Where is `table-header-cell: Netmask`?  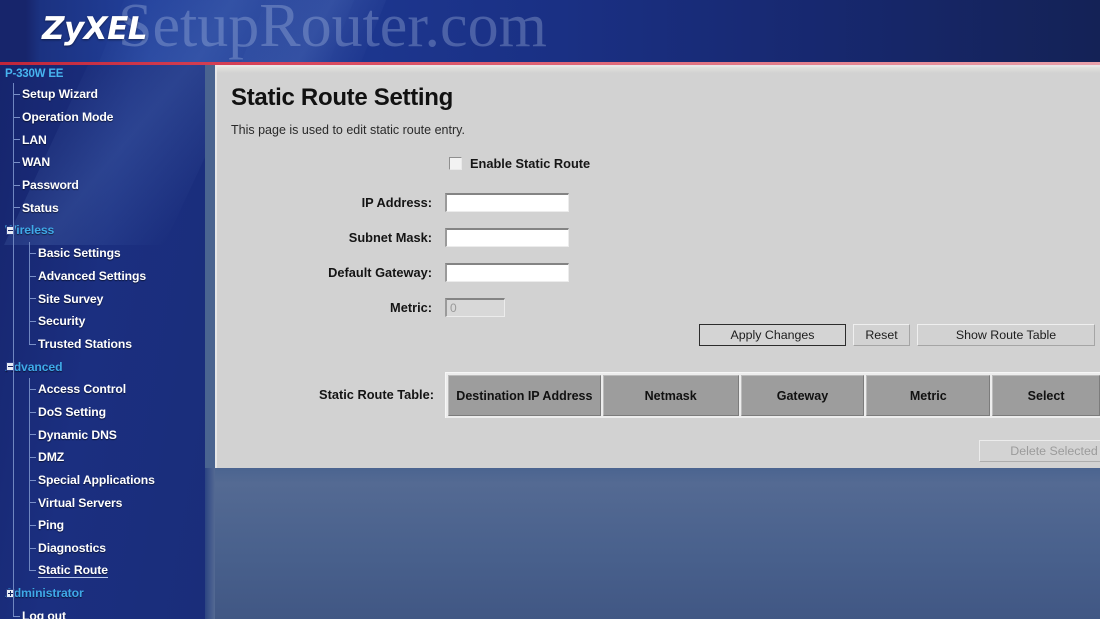 table-header-cell: Netmask is located at coordinates (670, 395).